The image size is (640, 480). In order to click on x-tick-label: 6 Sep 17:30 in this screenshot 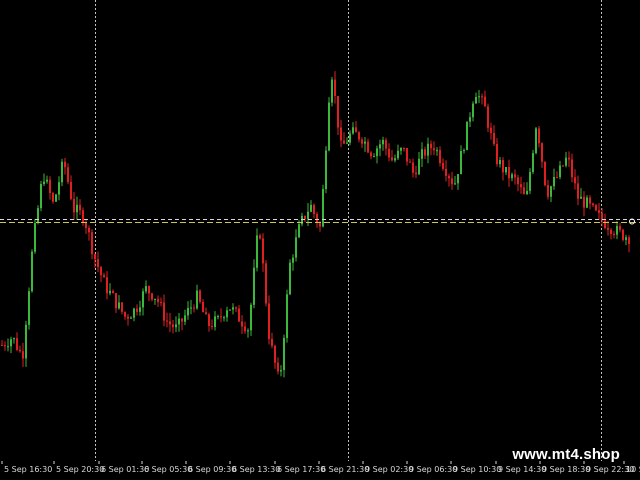, I will do `click(301, 469)`.